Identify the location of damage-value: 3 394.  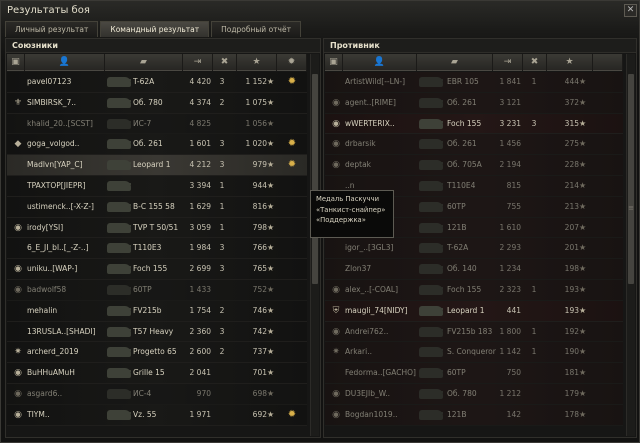
(200, 185).